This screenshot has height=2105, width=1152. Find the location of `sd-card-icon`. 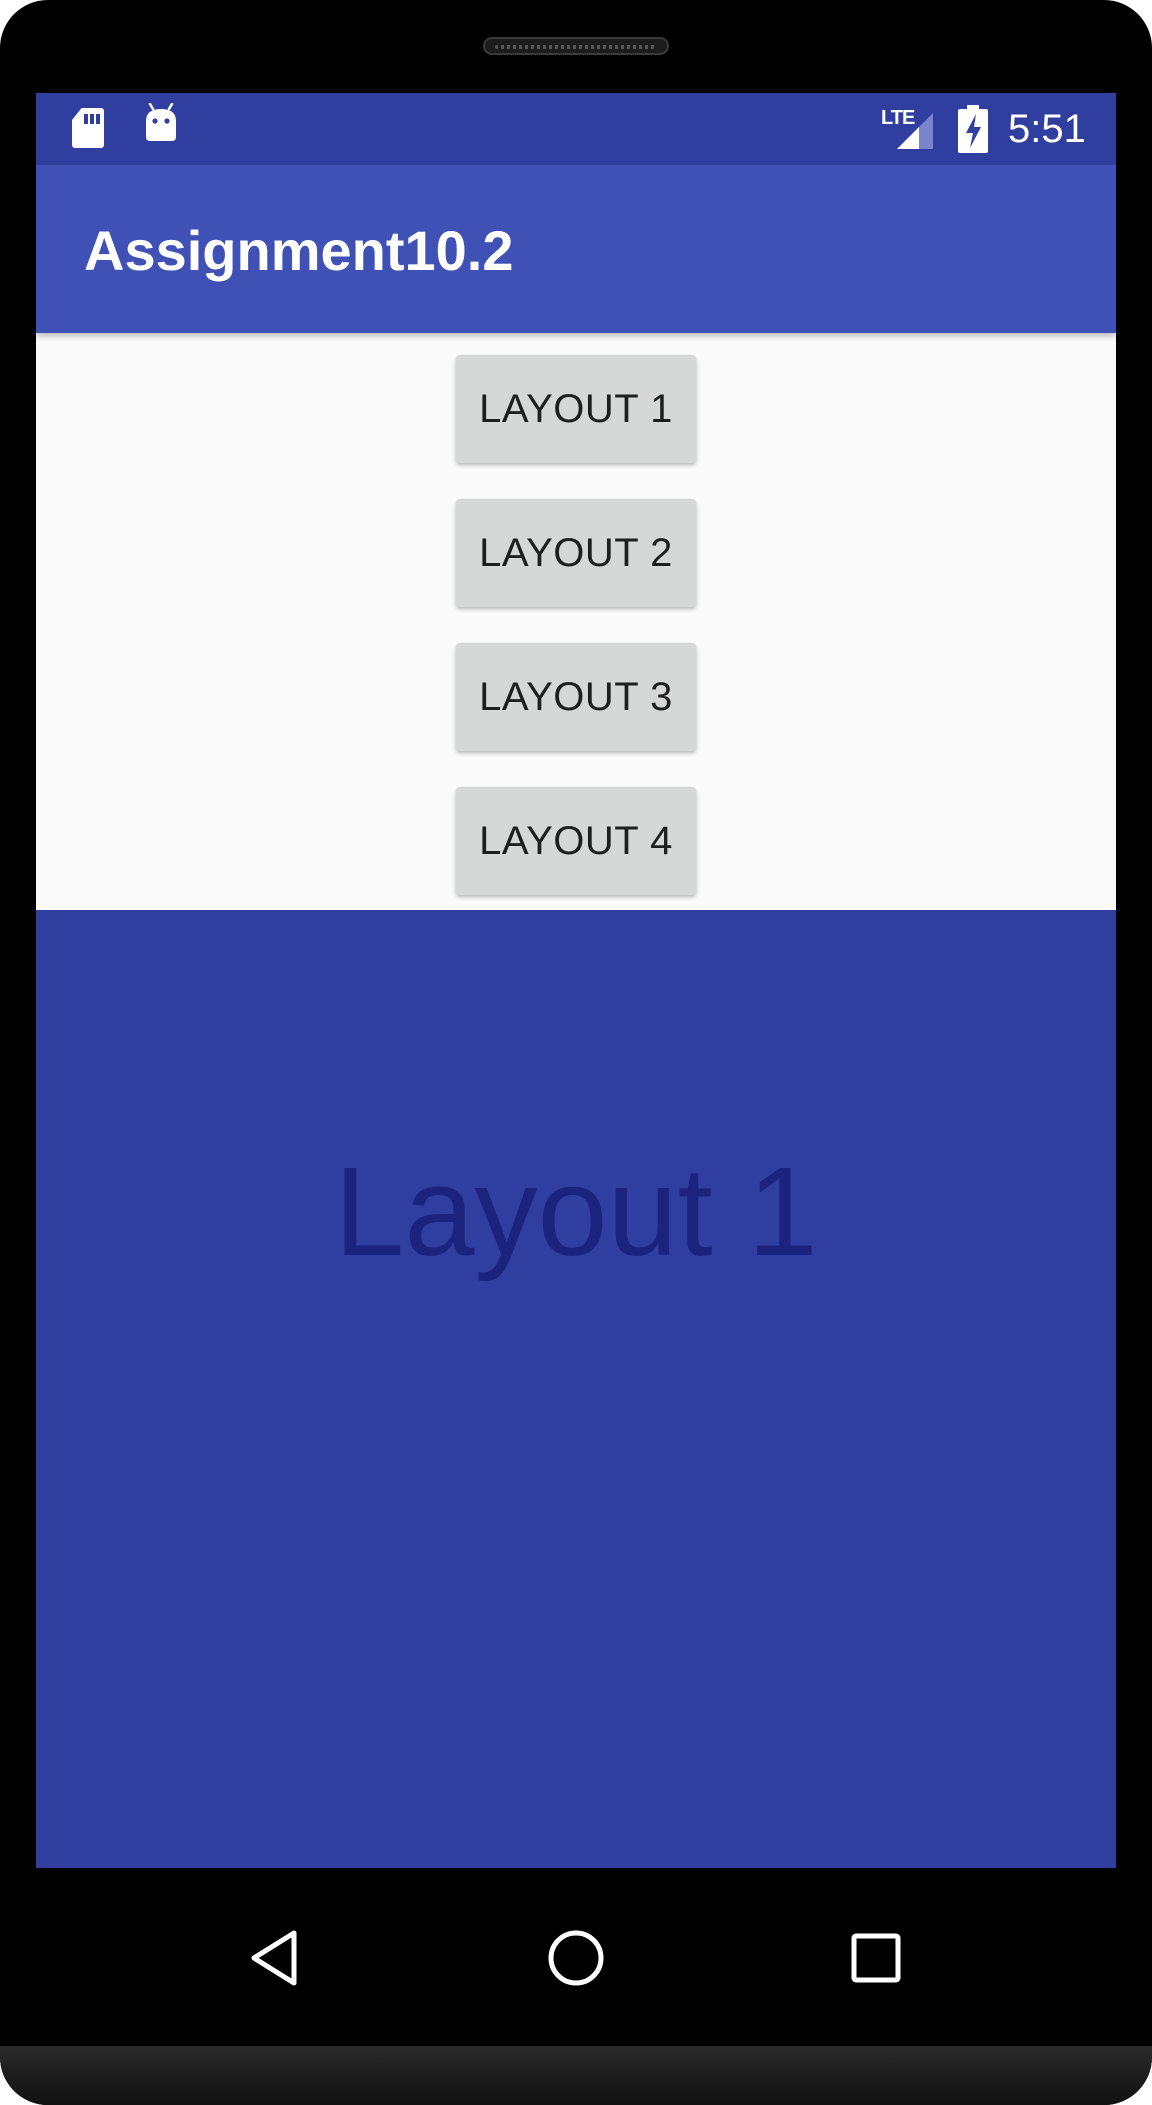

sd-card-icon is located at coordinates (88, 128).